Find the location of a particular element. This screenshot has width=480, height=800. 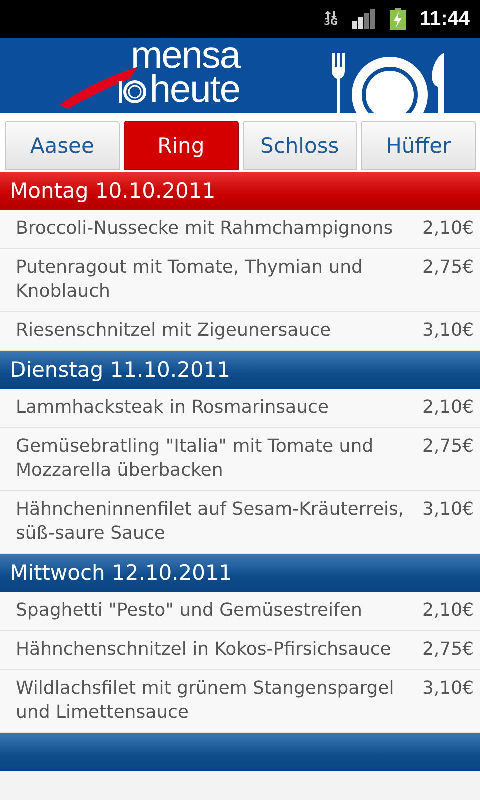

tab: Hüffer is located at coordinates (418, 145).